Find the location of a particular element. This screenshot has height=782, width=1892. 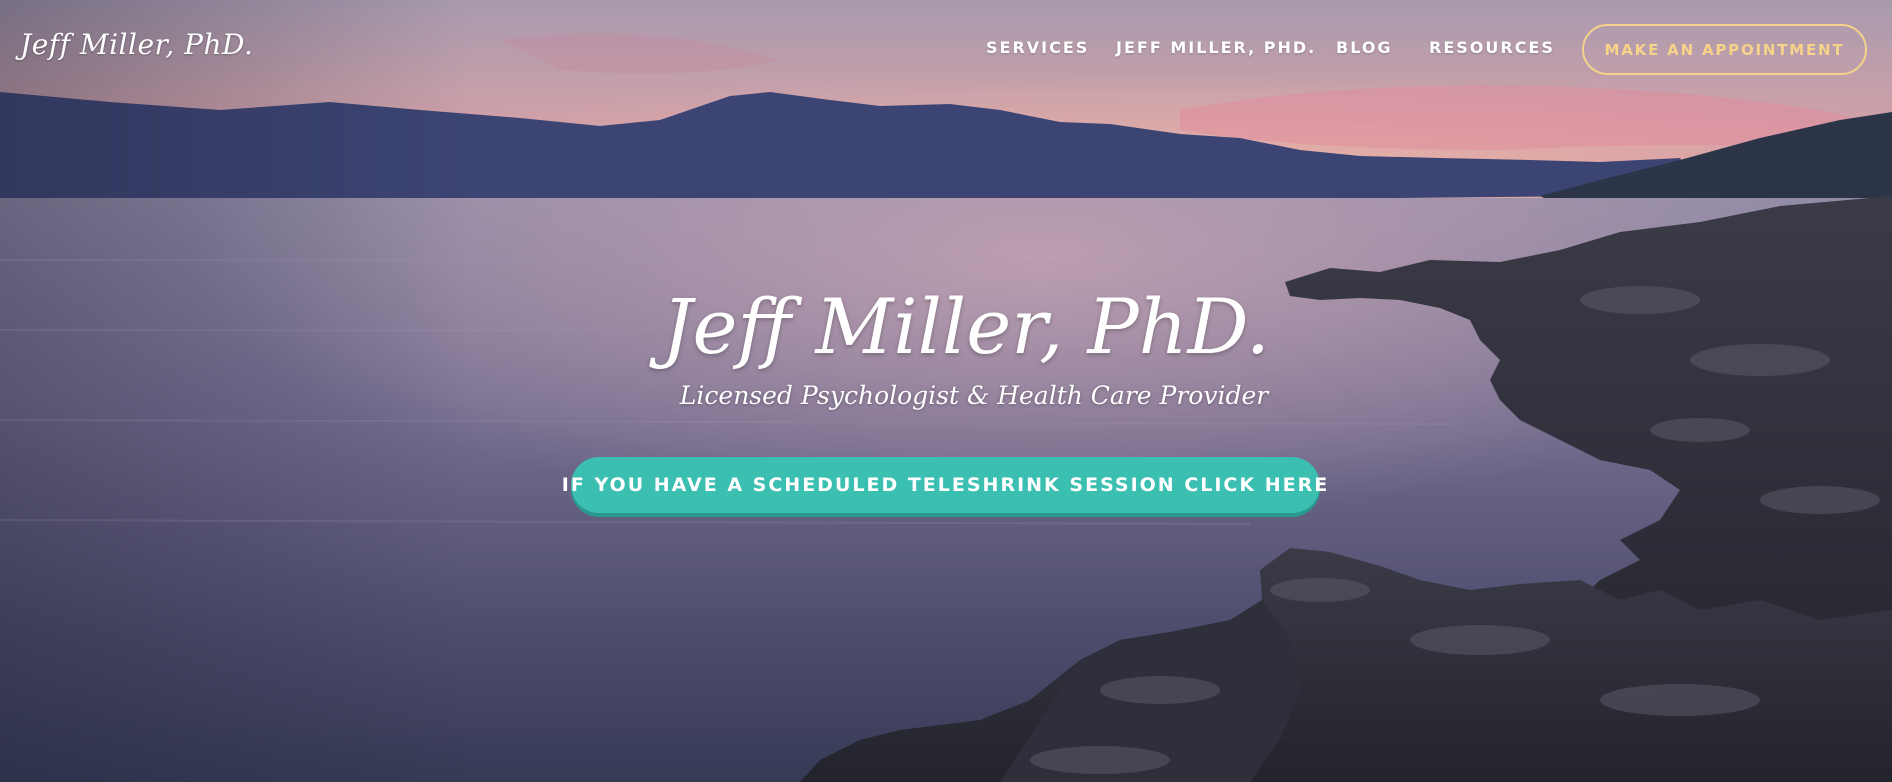

nav-item-services: SERVICES is located at coordinates (1037, 47).